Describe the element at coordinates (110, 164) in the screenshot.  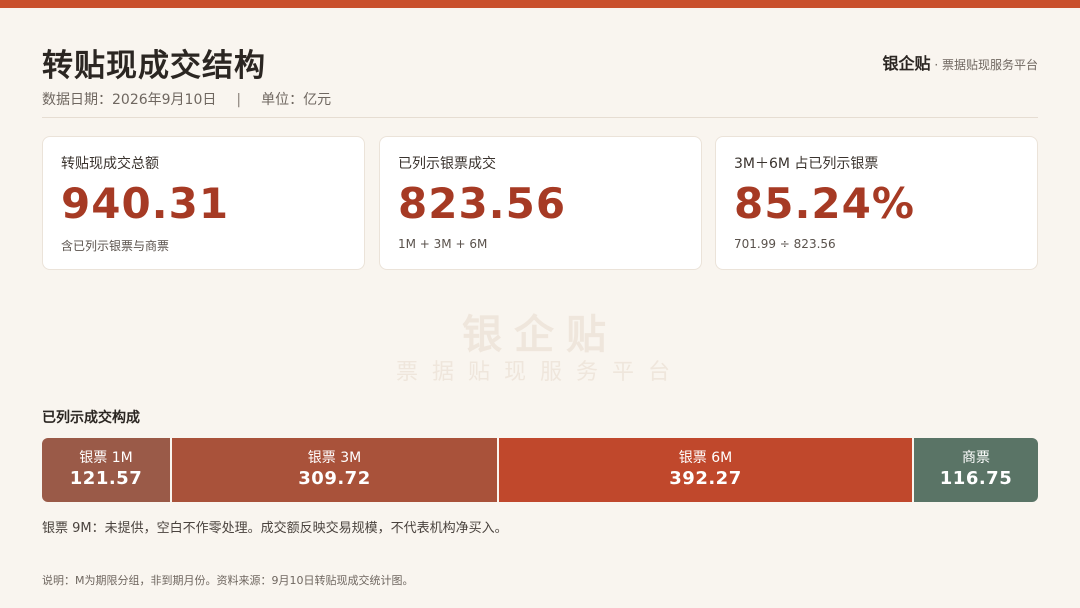
I see `kpi-label: 转贴现成交总额` at that location.